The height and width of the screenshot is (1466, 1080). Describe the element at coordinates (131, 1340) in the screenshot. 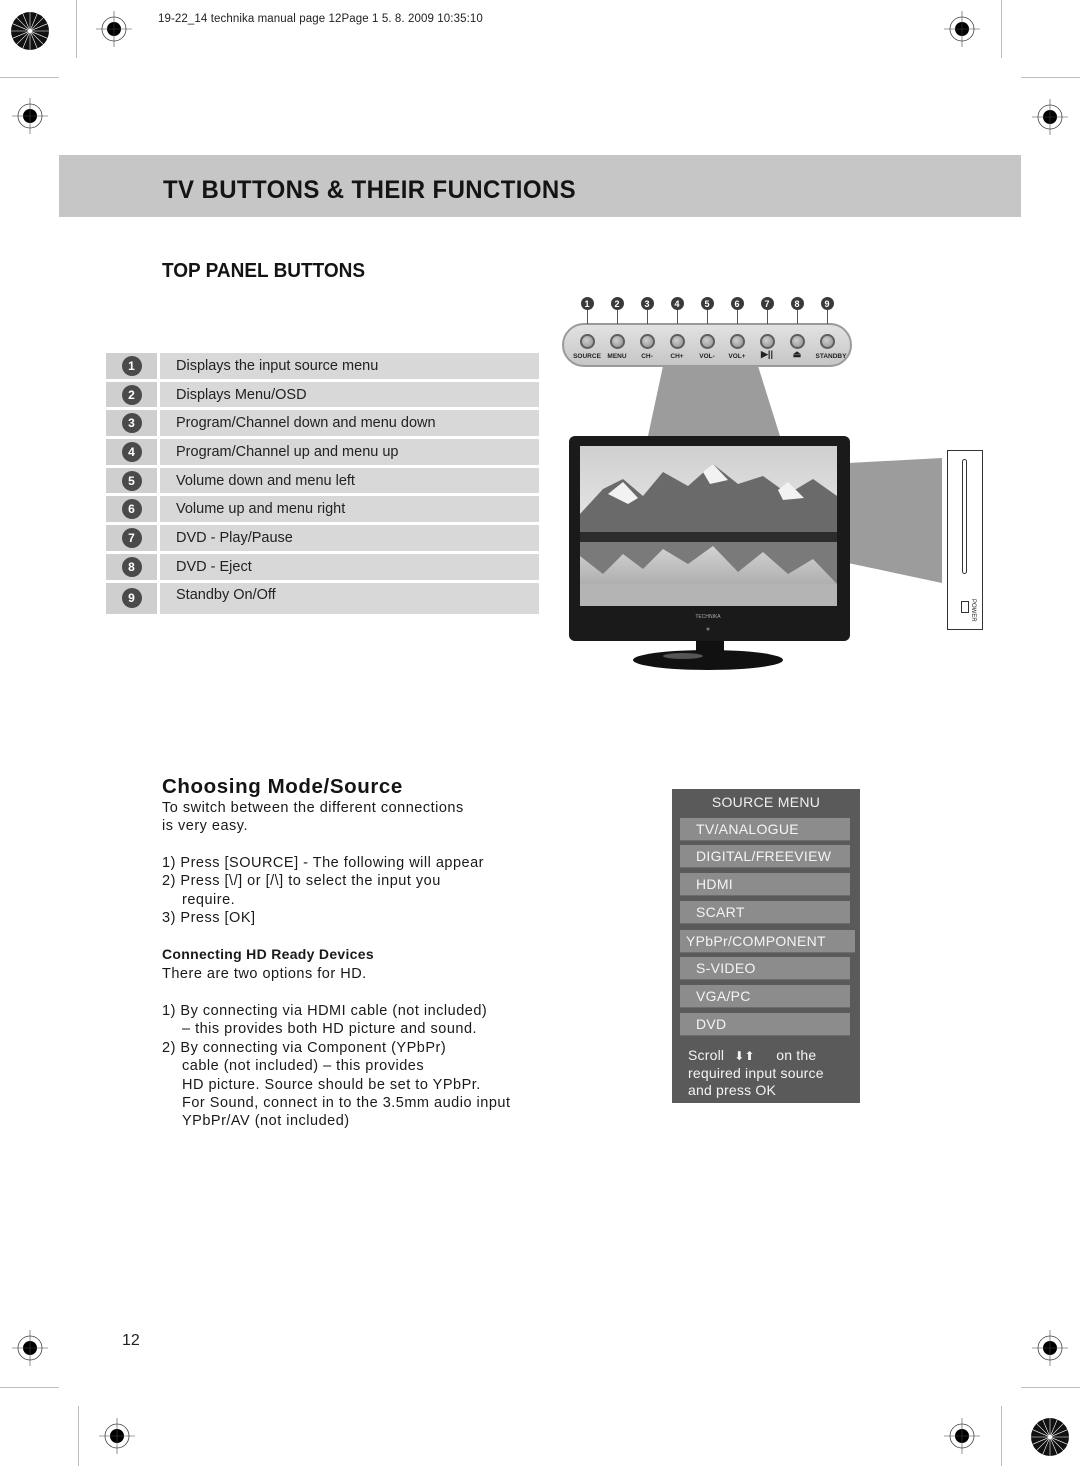

I see `page-number: 12` at that location.